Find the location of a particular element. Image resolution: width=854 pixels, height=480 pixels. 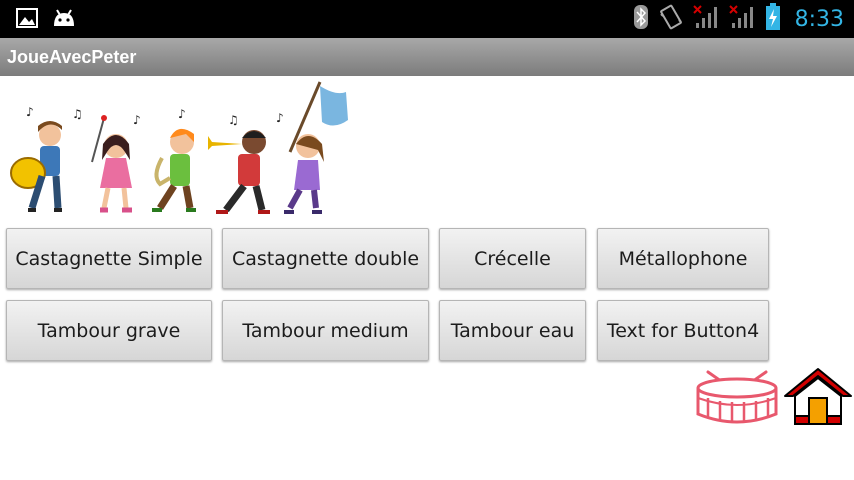

tambour-medium-button: Tambour medium is located at coordinates (325, 330).